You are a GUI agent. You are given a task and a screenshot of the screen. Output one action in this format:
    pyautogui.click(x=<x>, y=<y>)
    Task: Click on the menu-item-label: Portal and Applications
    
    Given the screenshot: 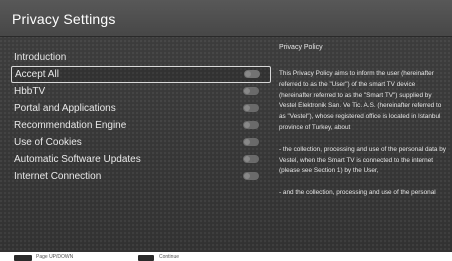 What is the action you would take?
    pyautogui.click(x=65, y=108)
    